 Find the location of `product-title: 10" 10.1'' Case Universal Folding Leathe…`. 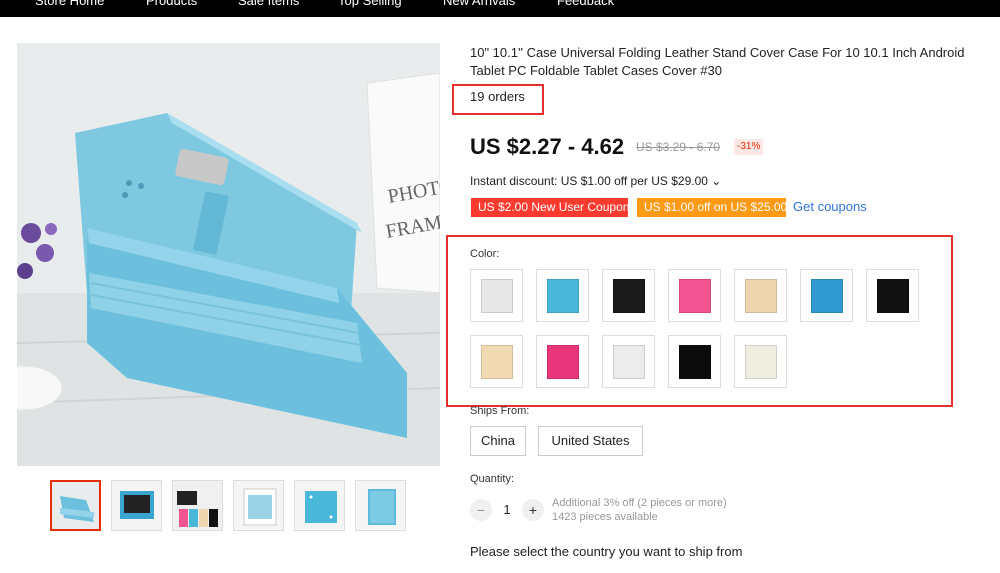

product-title: 10" 10.1'' Case Universal Folding Leathe… is located at coordinates (717, 61).